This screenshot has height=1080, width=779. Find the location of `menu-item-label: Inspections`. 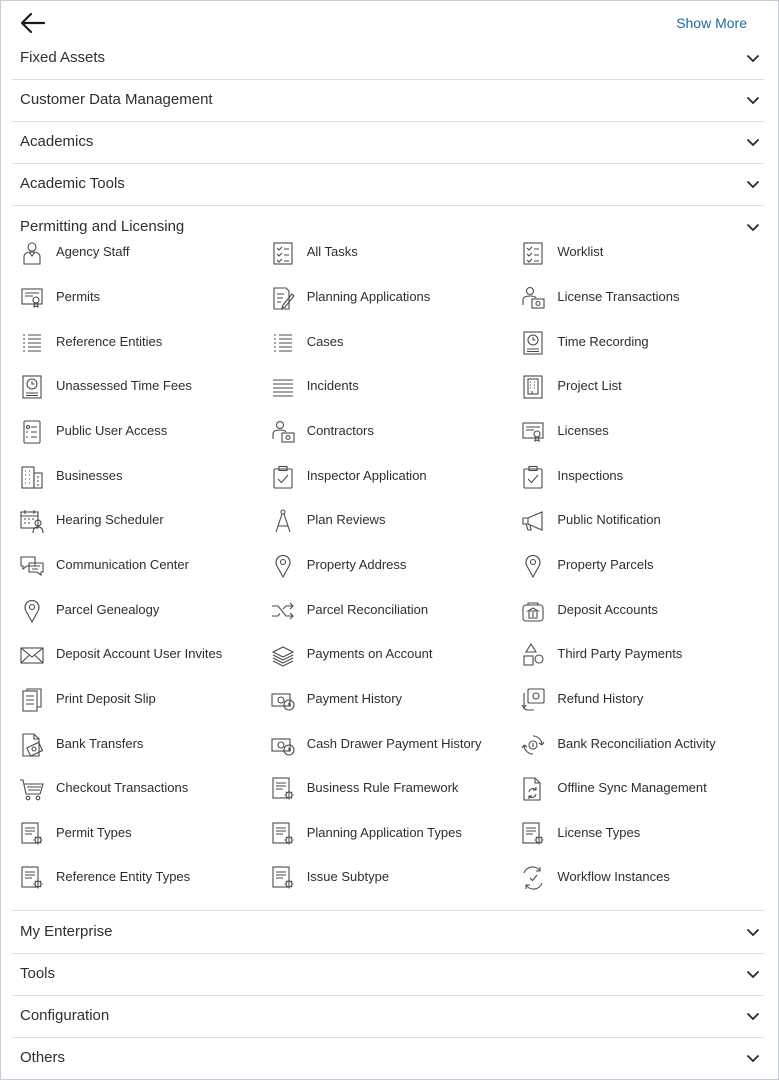

menu-item-label: Inspections is located at coordinates (590, 475).